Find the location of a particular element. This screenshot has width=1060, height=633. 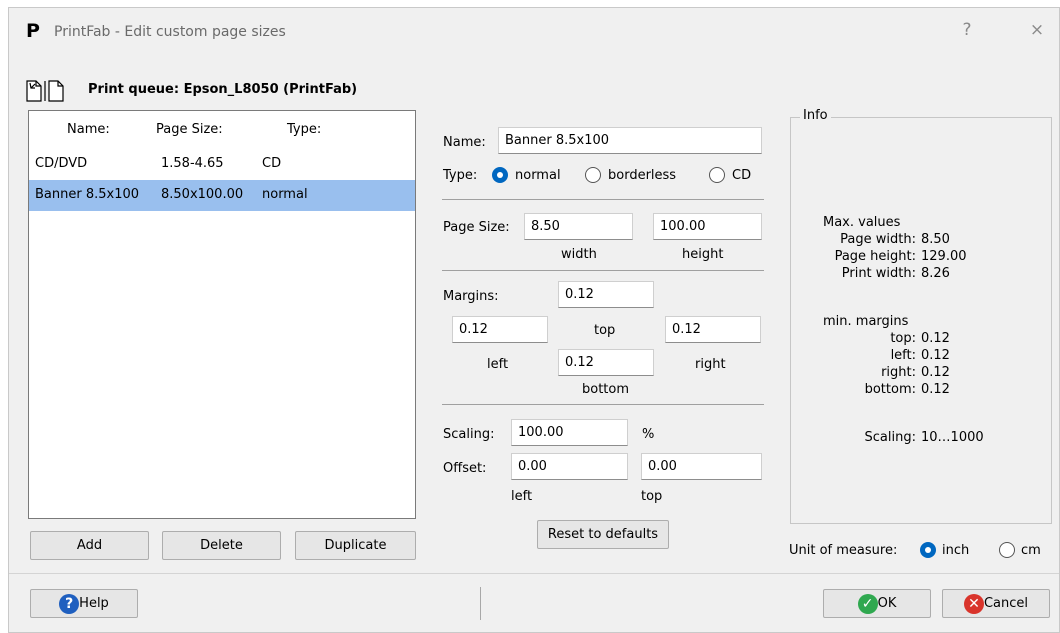

title-bar: P PrintFab - Edit custom page sizes ? × is located at coordinates (534, 32).